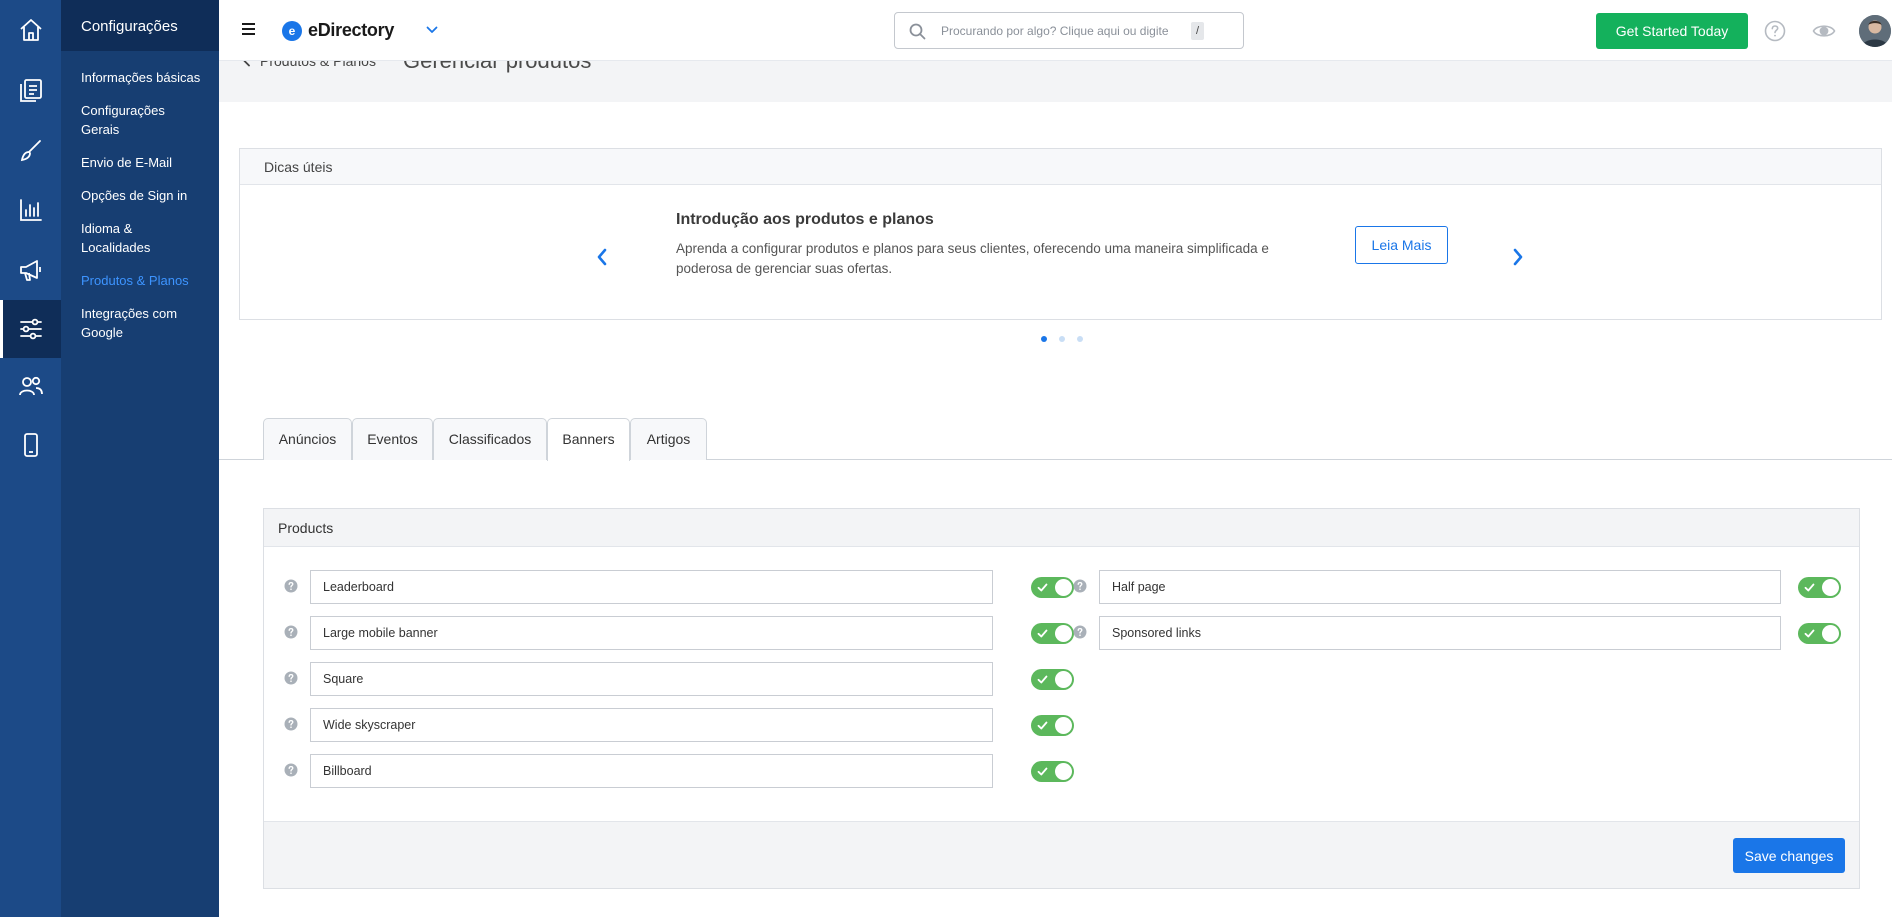 This screenshot has width=1892, height=917. What do you see at coordinates (140, 25) in the screenshot?
I see `subnav-title: Configurações` at bounding box center [140, 25].